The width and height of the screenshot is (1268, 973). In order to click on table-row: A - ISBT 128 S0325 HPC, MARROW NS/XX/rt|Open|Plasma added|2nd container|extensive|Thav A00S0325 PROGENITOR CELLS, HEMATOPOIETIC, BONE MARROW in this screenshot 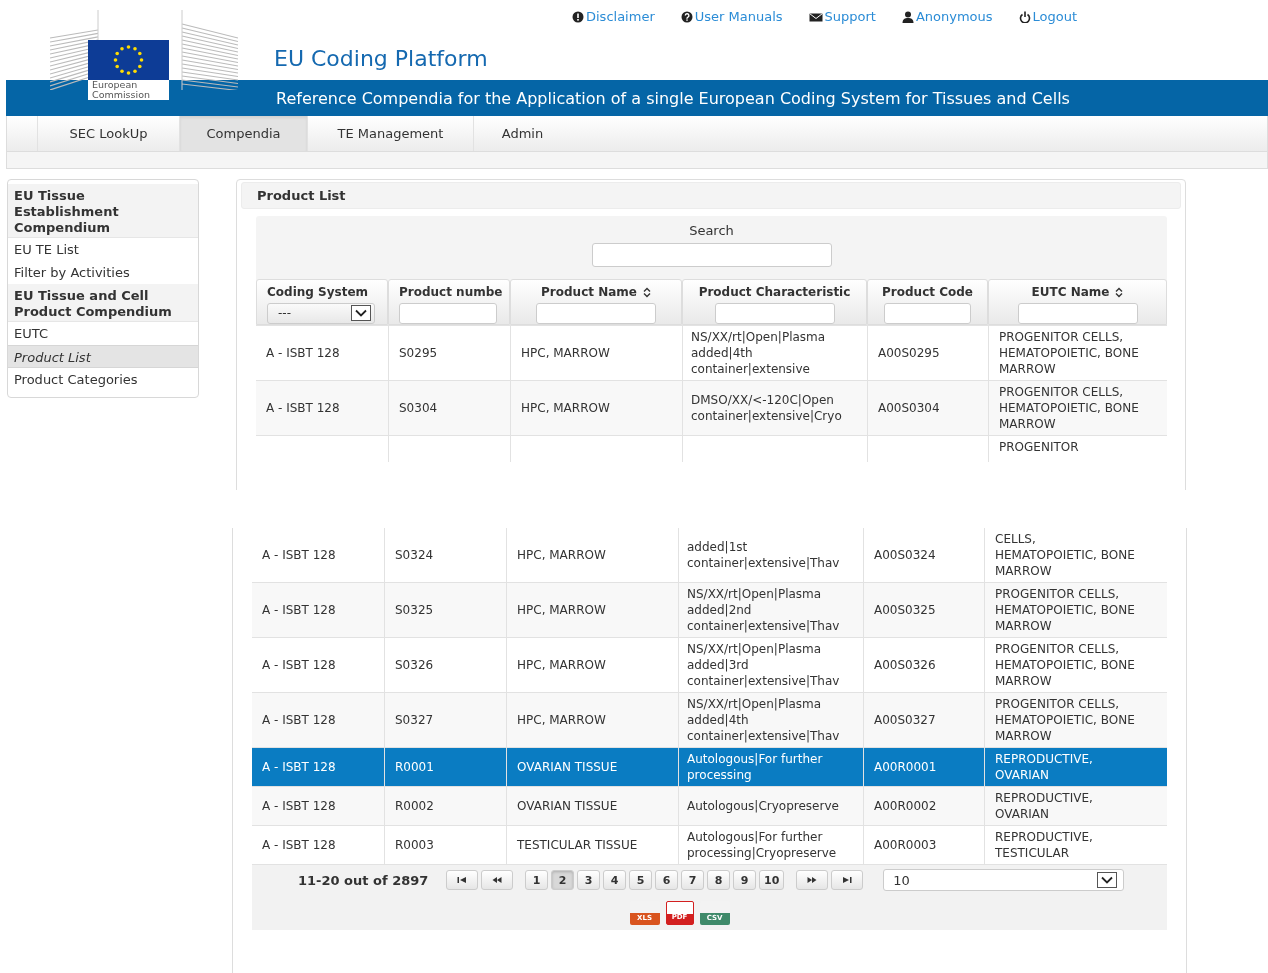, I will do `click(709, 609)`.